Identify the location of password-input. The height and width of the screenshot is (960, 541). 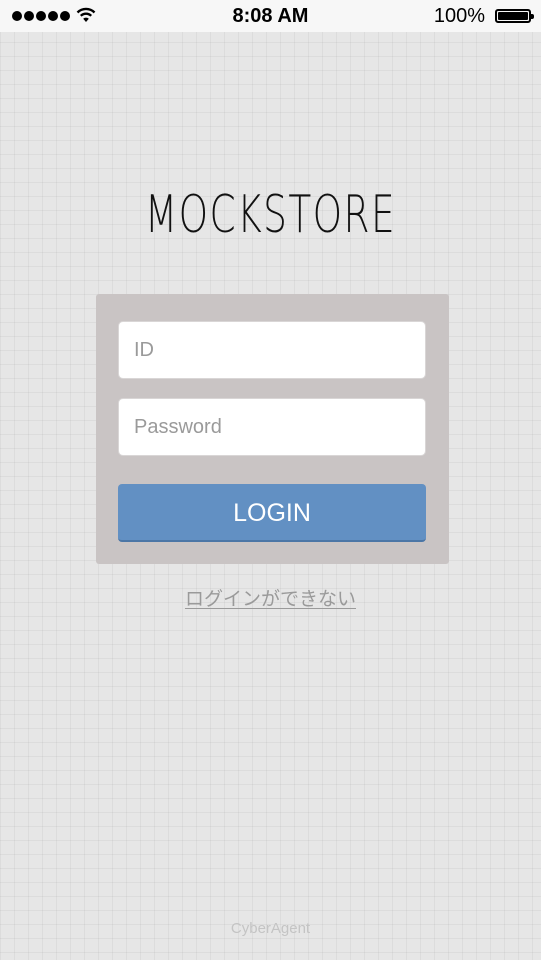
(272, 427).